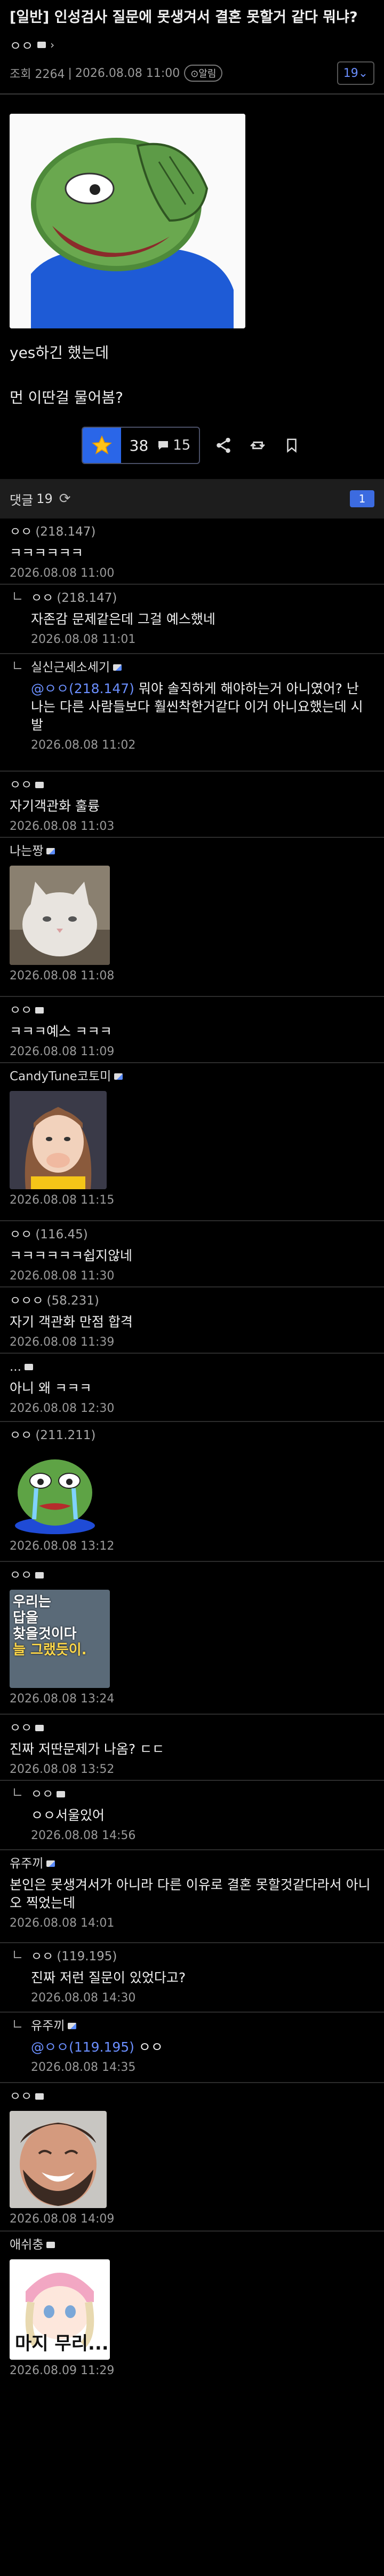 Image resolution: width=384 pixels, height=2576 pixels. I want to click on comment-text: ㅋㅋㅋㅋㅋㅋ쉽지않네, so click(71, 1255).